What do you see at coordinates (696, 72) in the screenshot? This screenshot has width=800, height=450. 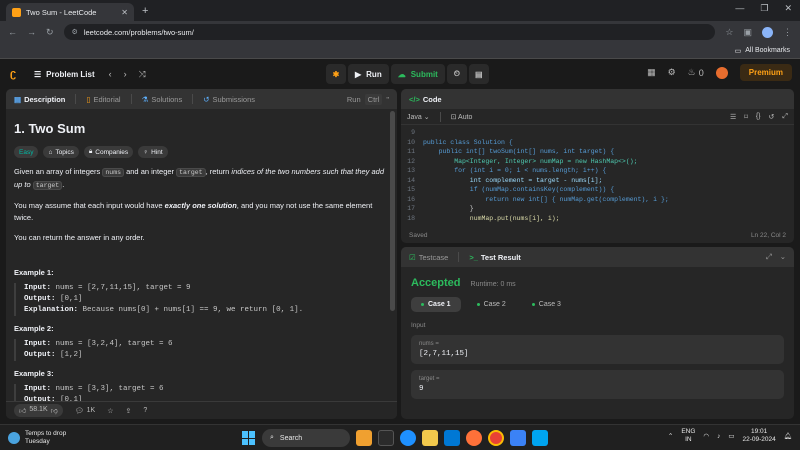 I see `streak-counter: ♨ 0` at bounding box center [696, 72].